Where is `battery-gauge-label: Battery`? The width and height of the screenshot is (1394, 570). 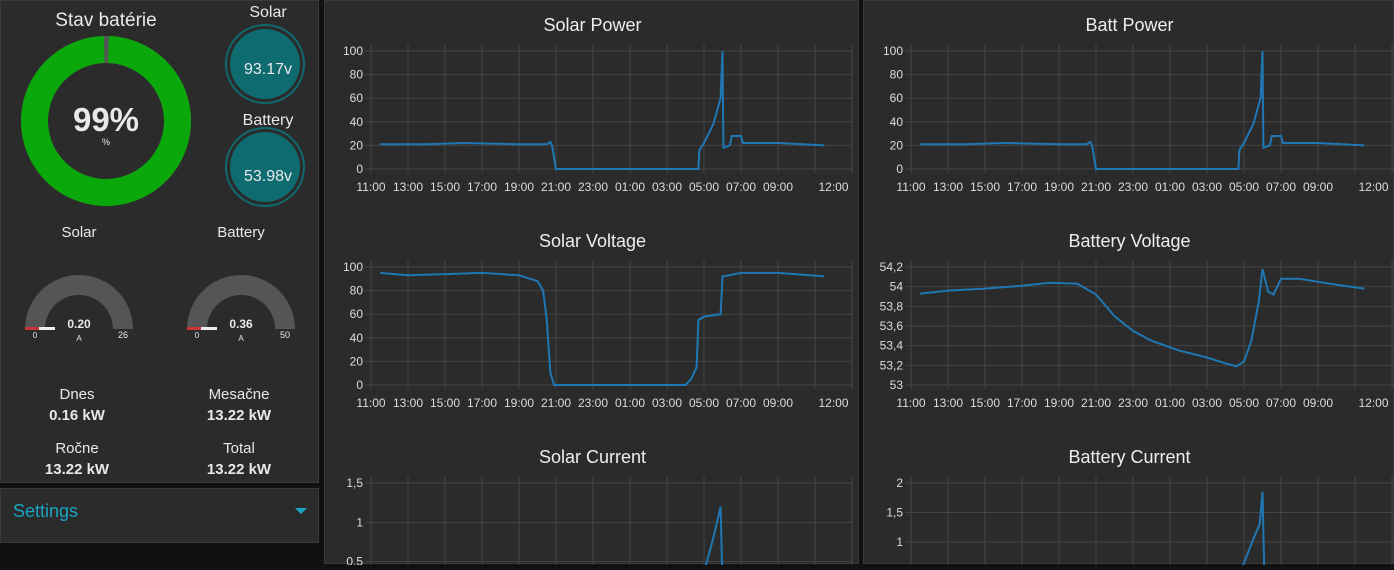
battery-gauge-label: Battery is located at coordinates (241, 232).